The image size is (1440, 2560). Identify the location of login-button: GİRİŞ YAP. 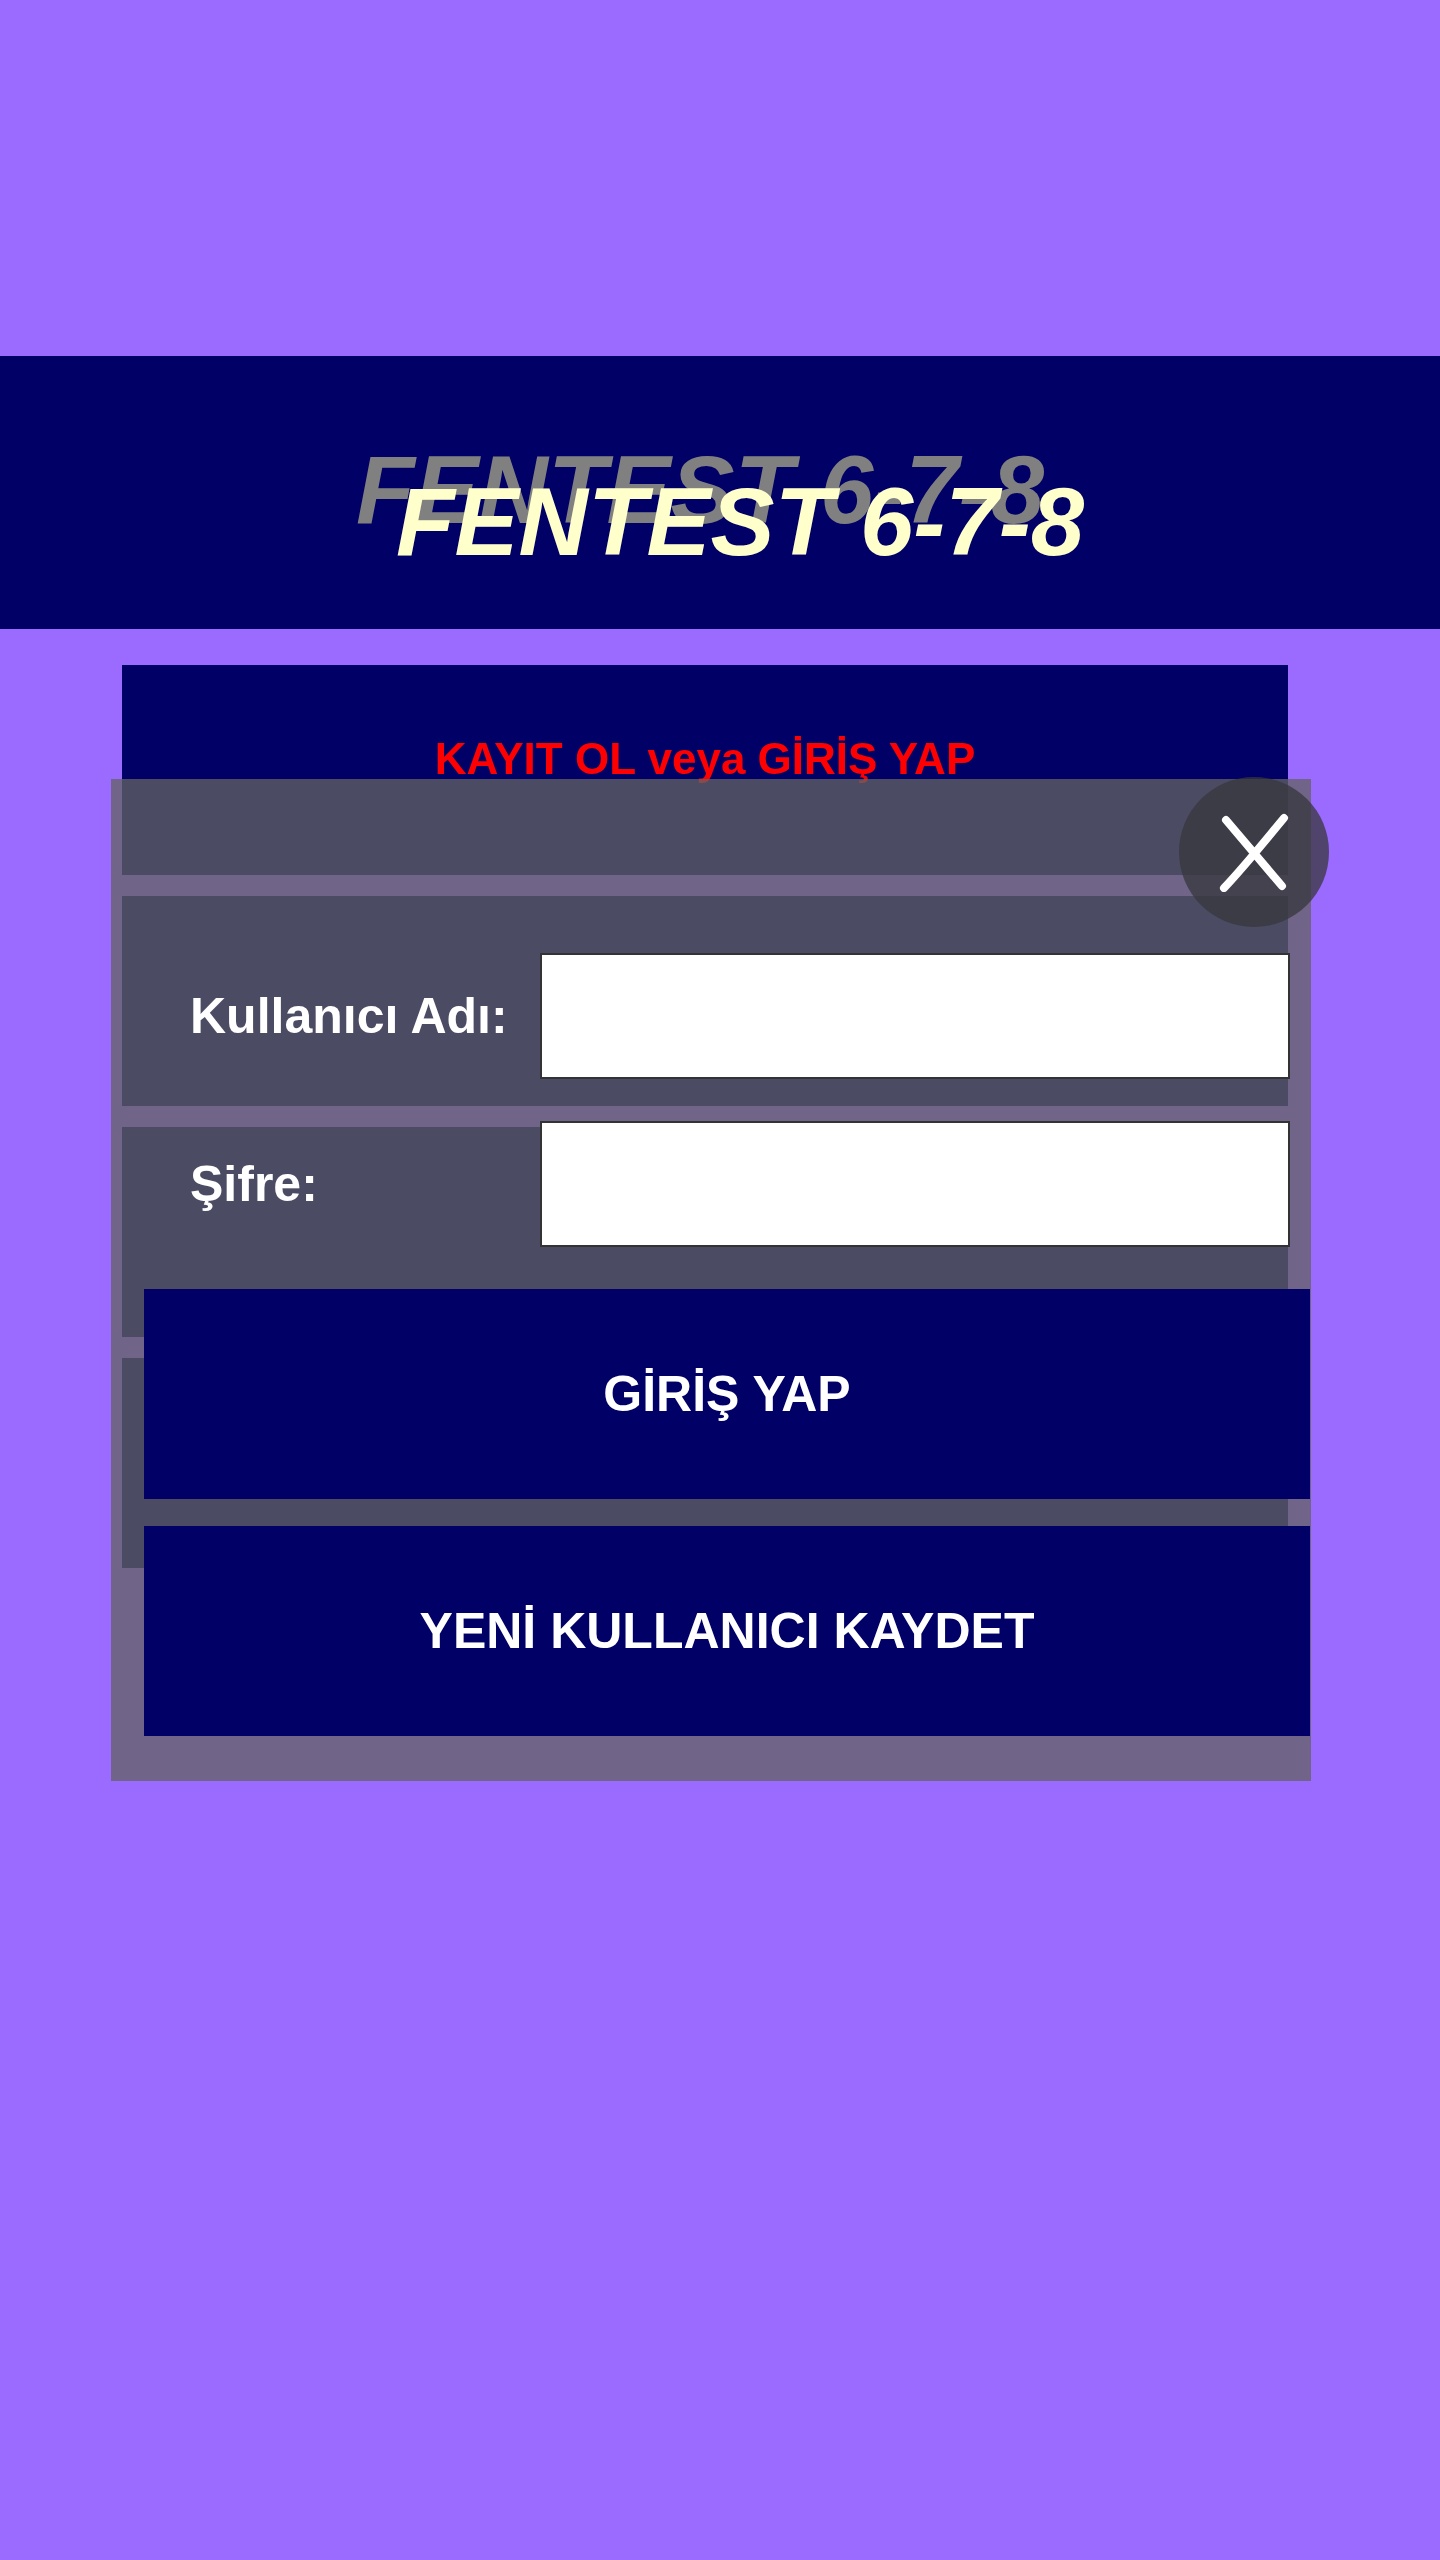
(727, 1394).